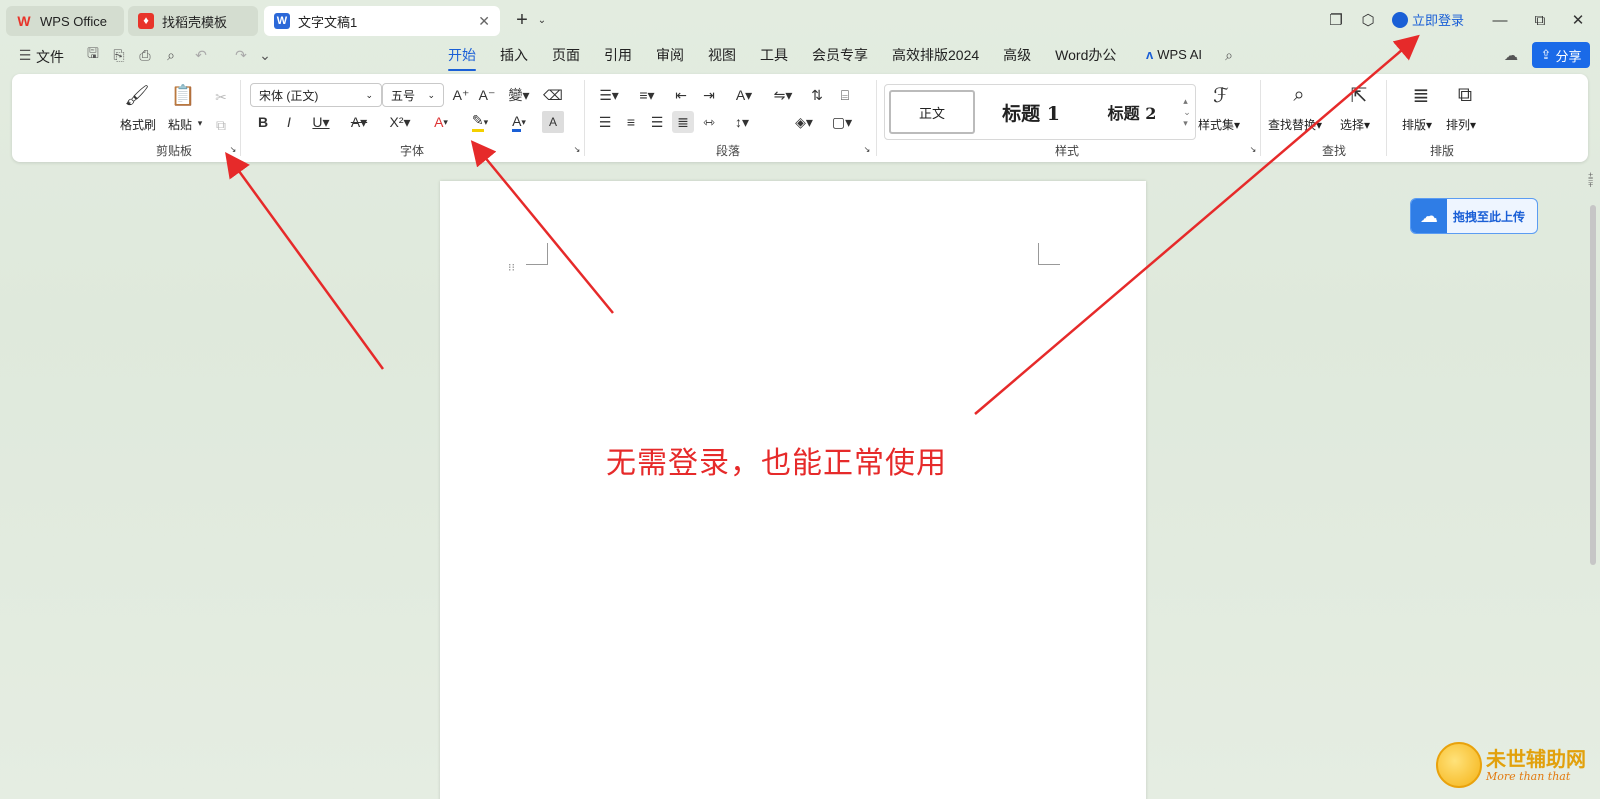 Image resolution: width=1600 pixels, height=799 pixels. Describe the element at coordinates (1528, 776) in the screenshot. I see `watermark-subtitle: More than that` at that location.